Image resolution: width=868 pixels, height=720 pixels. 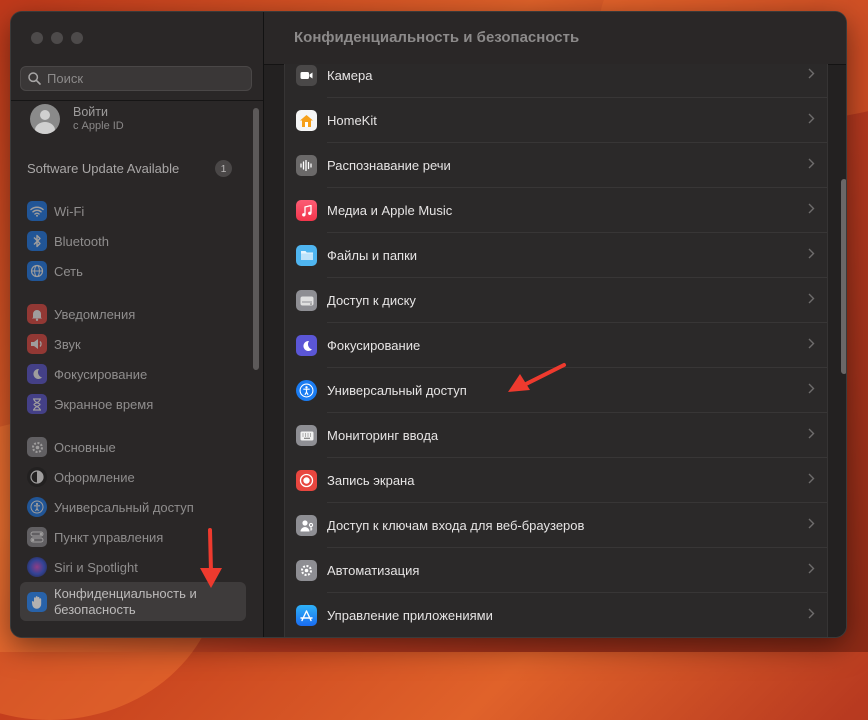 What do you see at coordinates (37, 447) in the screenshot?
I see `gear-icon` at bounding box center [37, 447].